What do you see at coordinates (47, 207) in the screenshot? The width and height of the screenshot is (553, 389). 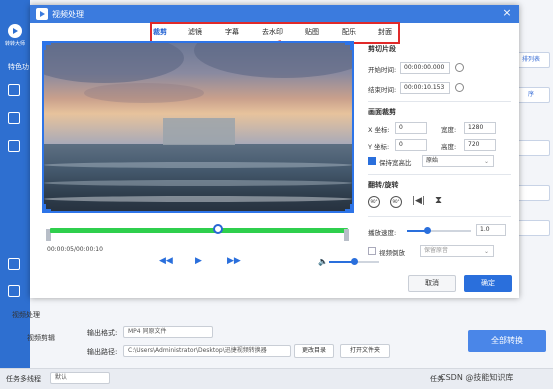 I see `crop-handle-bottom-left` at bounding box center [47, 207].